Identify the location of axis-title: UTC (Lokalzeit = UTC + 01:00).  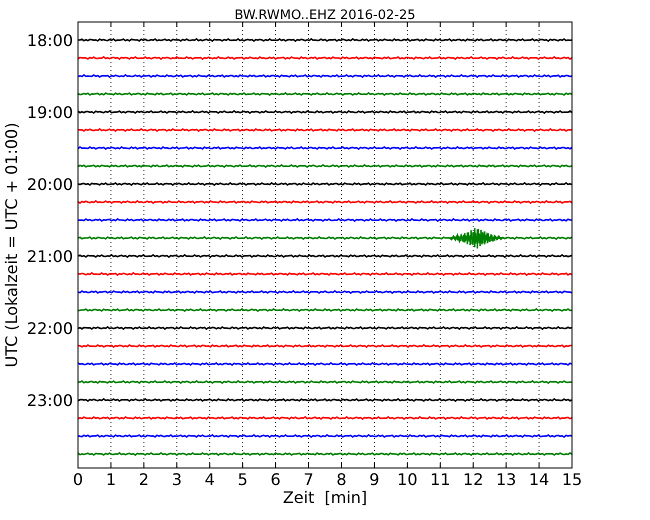
(11, 245).